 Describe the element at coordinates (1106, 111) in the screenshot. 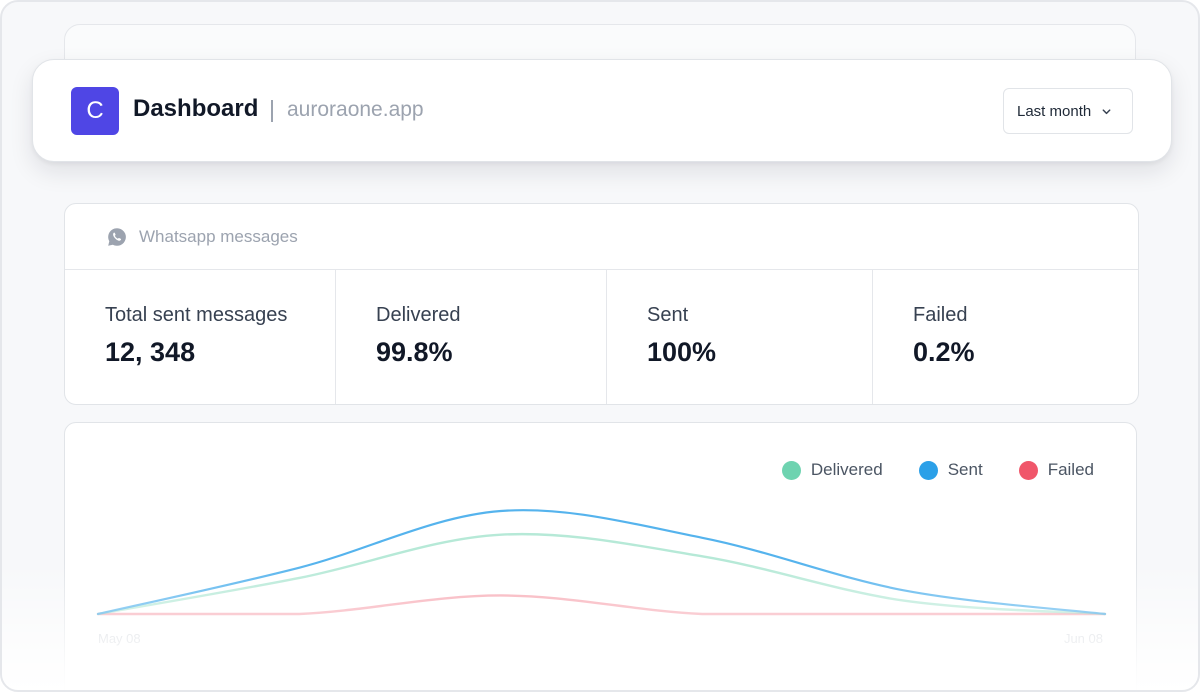

I see `chevron-down-icon` at that location.